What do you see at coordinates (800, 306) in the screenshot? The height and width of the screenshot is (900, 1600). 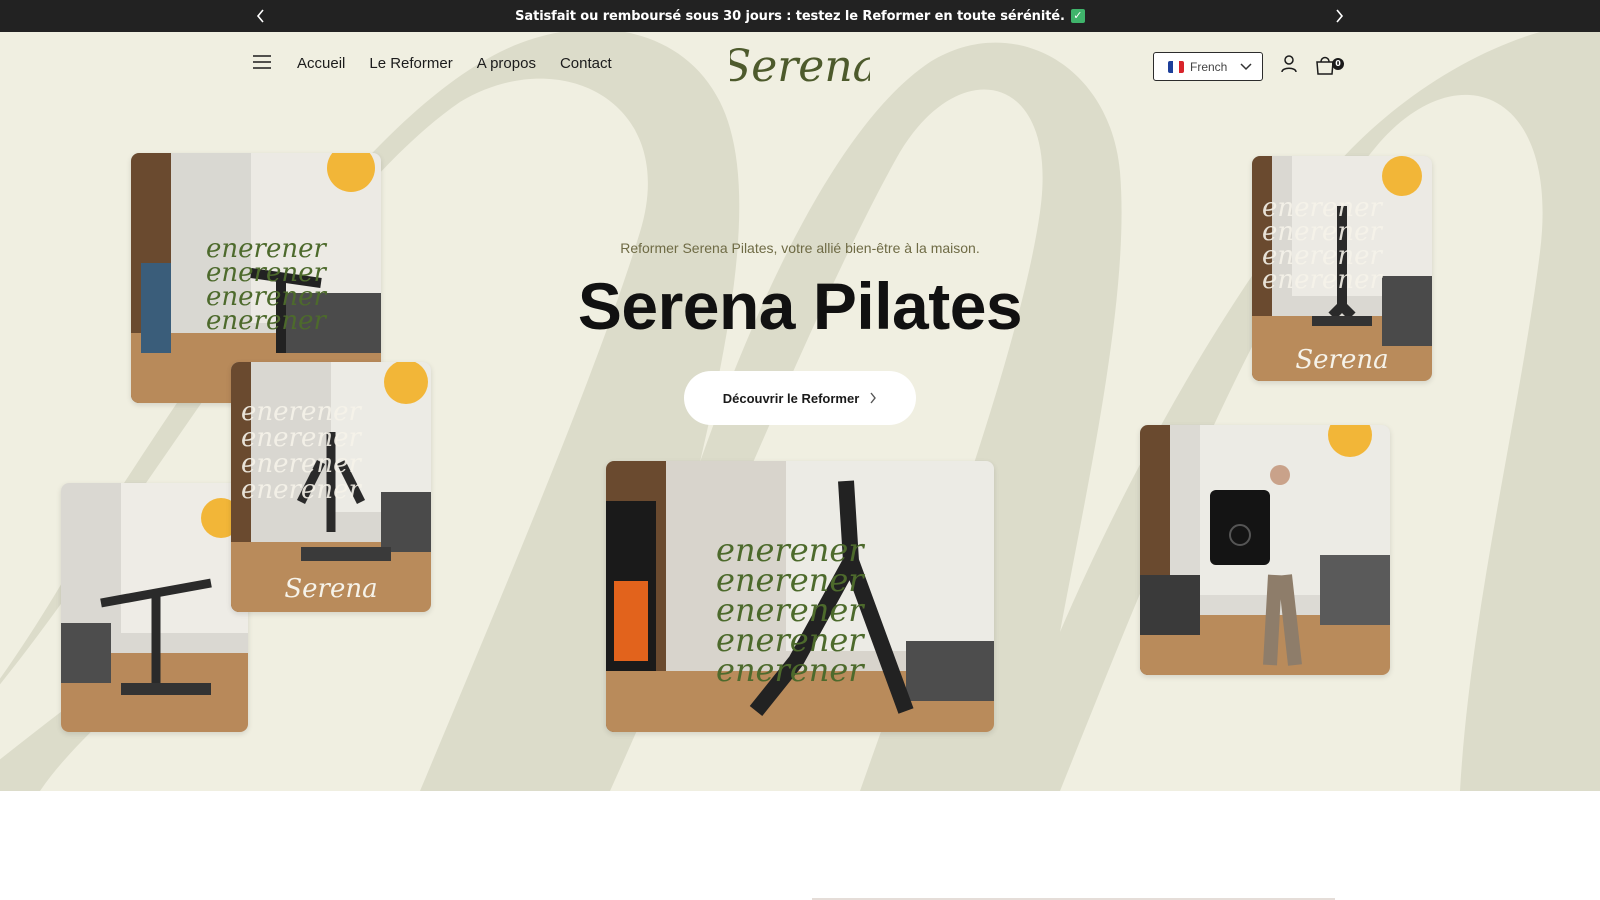 I see `hero-title: Serena Pilates` at bounding box center [800, 306].